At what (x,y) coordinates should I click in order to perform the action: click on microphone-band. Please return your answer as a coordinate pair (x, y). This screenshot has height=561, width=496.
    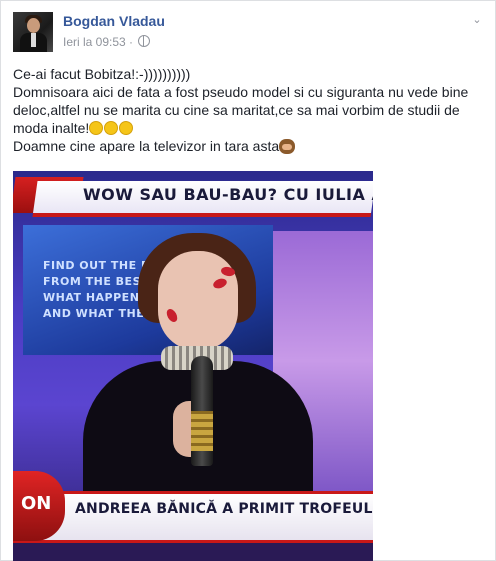
    Looking at the image, I should click on (202, 431).